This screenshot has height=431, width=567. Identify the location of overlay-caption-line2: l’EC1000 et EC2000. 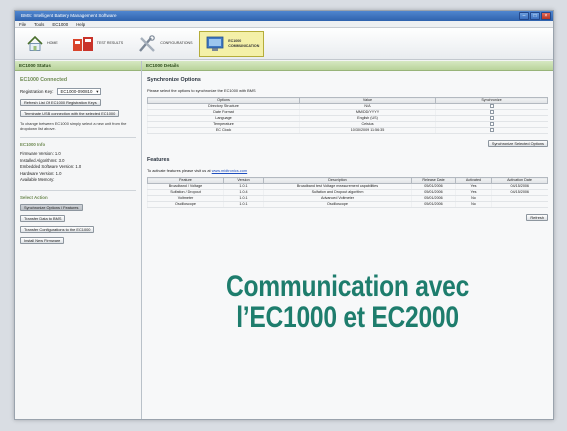
(347, 317).